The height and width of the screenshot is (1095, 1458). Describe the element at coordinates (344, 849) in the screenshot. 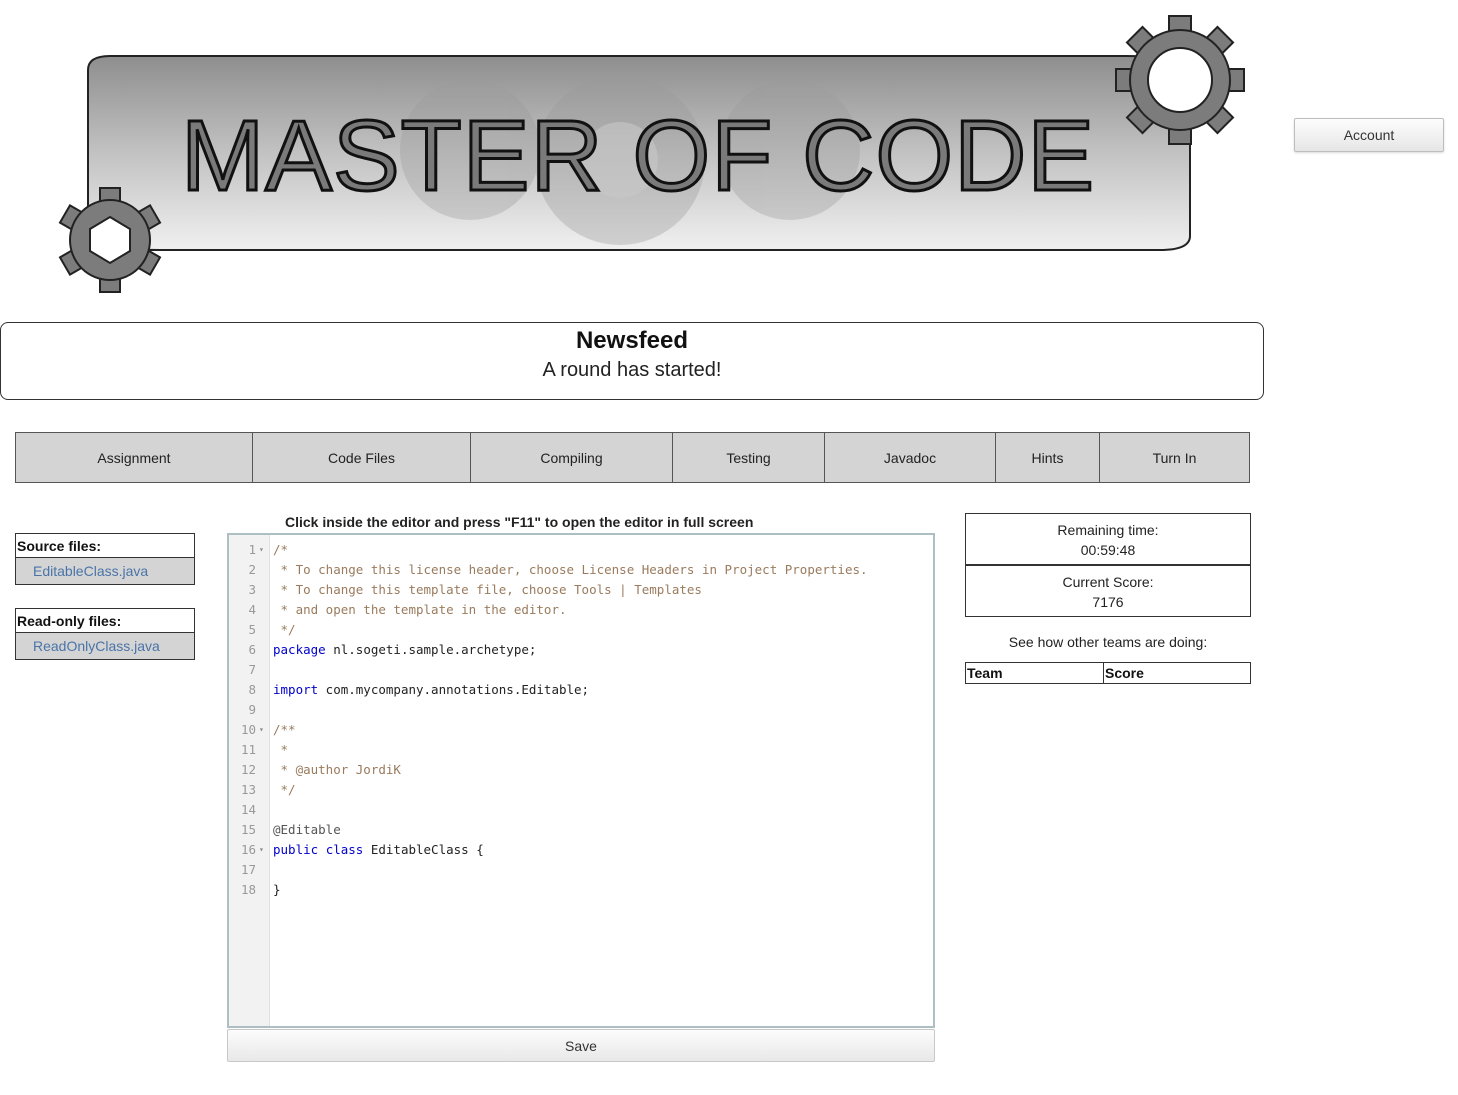

I see `code-token: class` at that location.